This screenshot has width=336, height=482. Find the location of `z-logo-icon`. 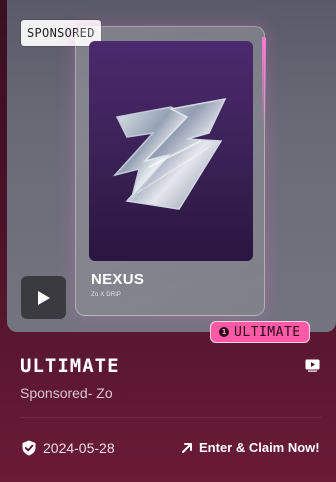

z-logo-icon is located at coordinates (169, 153).